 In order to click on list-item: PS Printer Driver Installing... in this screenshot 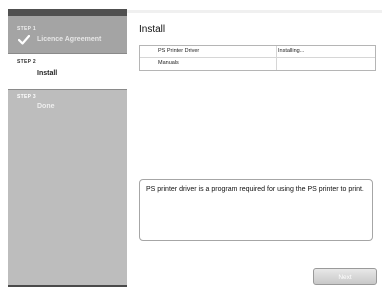, I will do `click(257, 52)`.